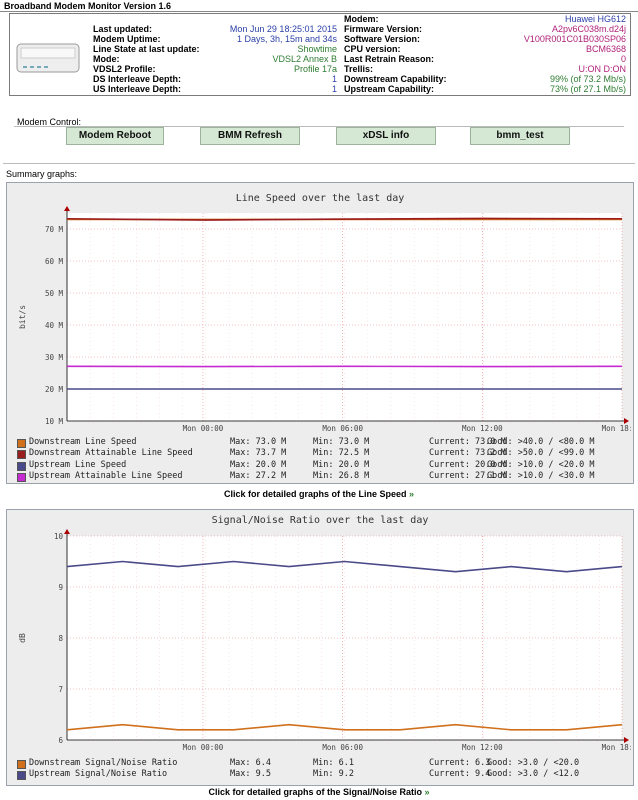 The height and width of the screenshot is (800, 638). I want to click on status-label: Firmware Version:, so click(383, 29).